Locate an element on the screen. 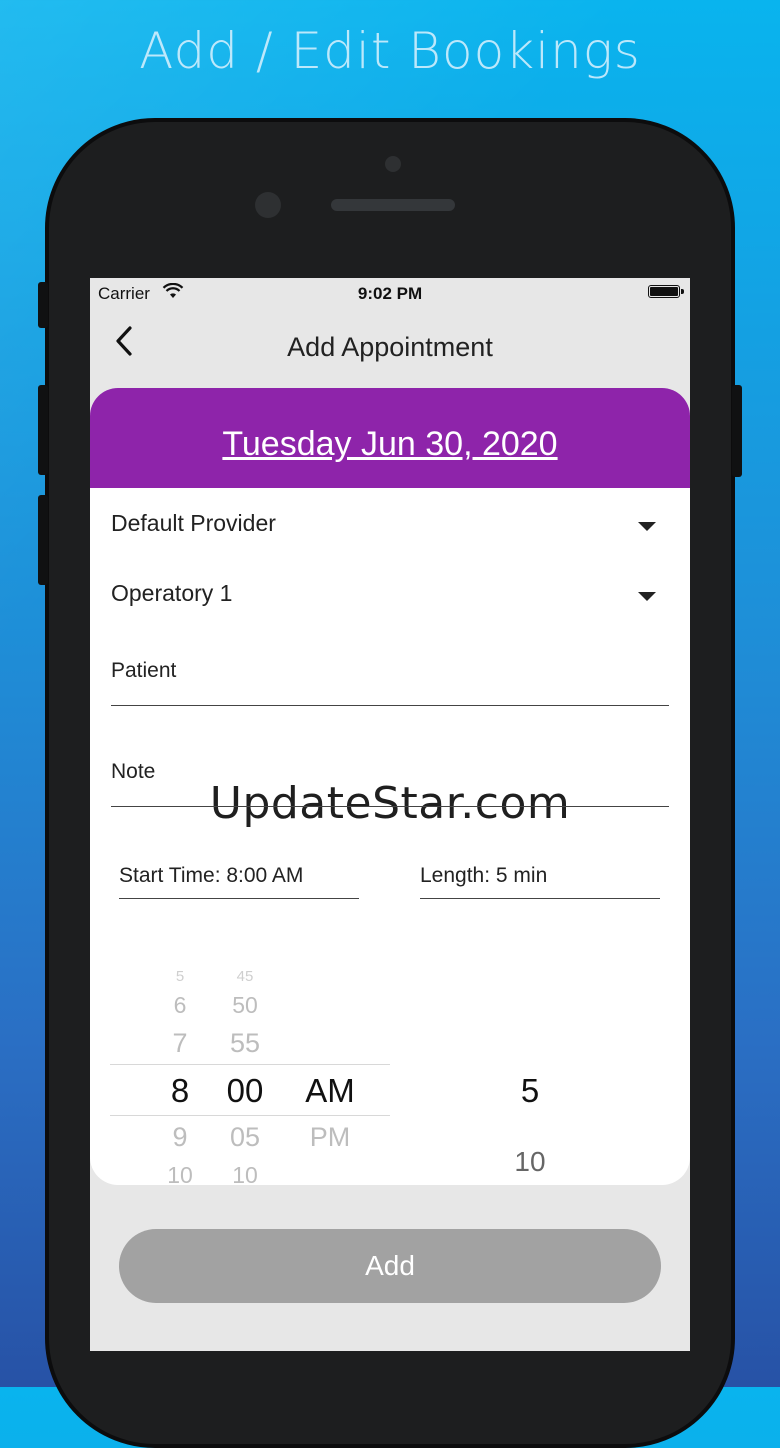 This screenshot has width=780, height=1448. picker-item: 6 is located at coordinates (180, 1005).